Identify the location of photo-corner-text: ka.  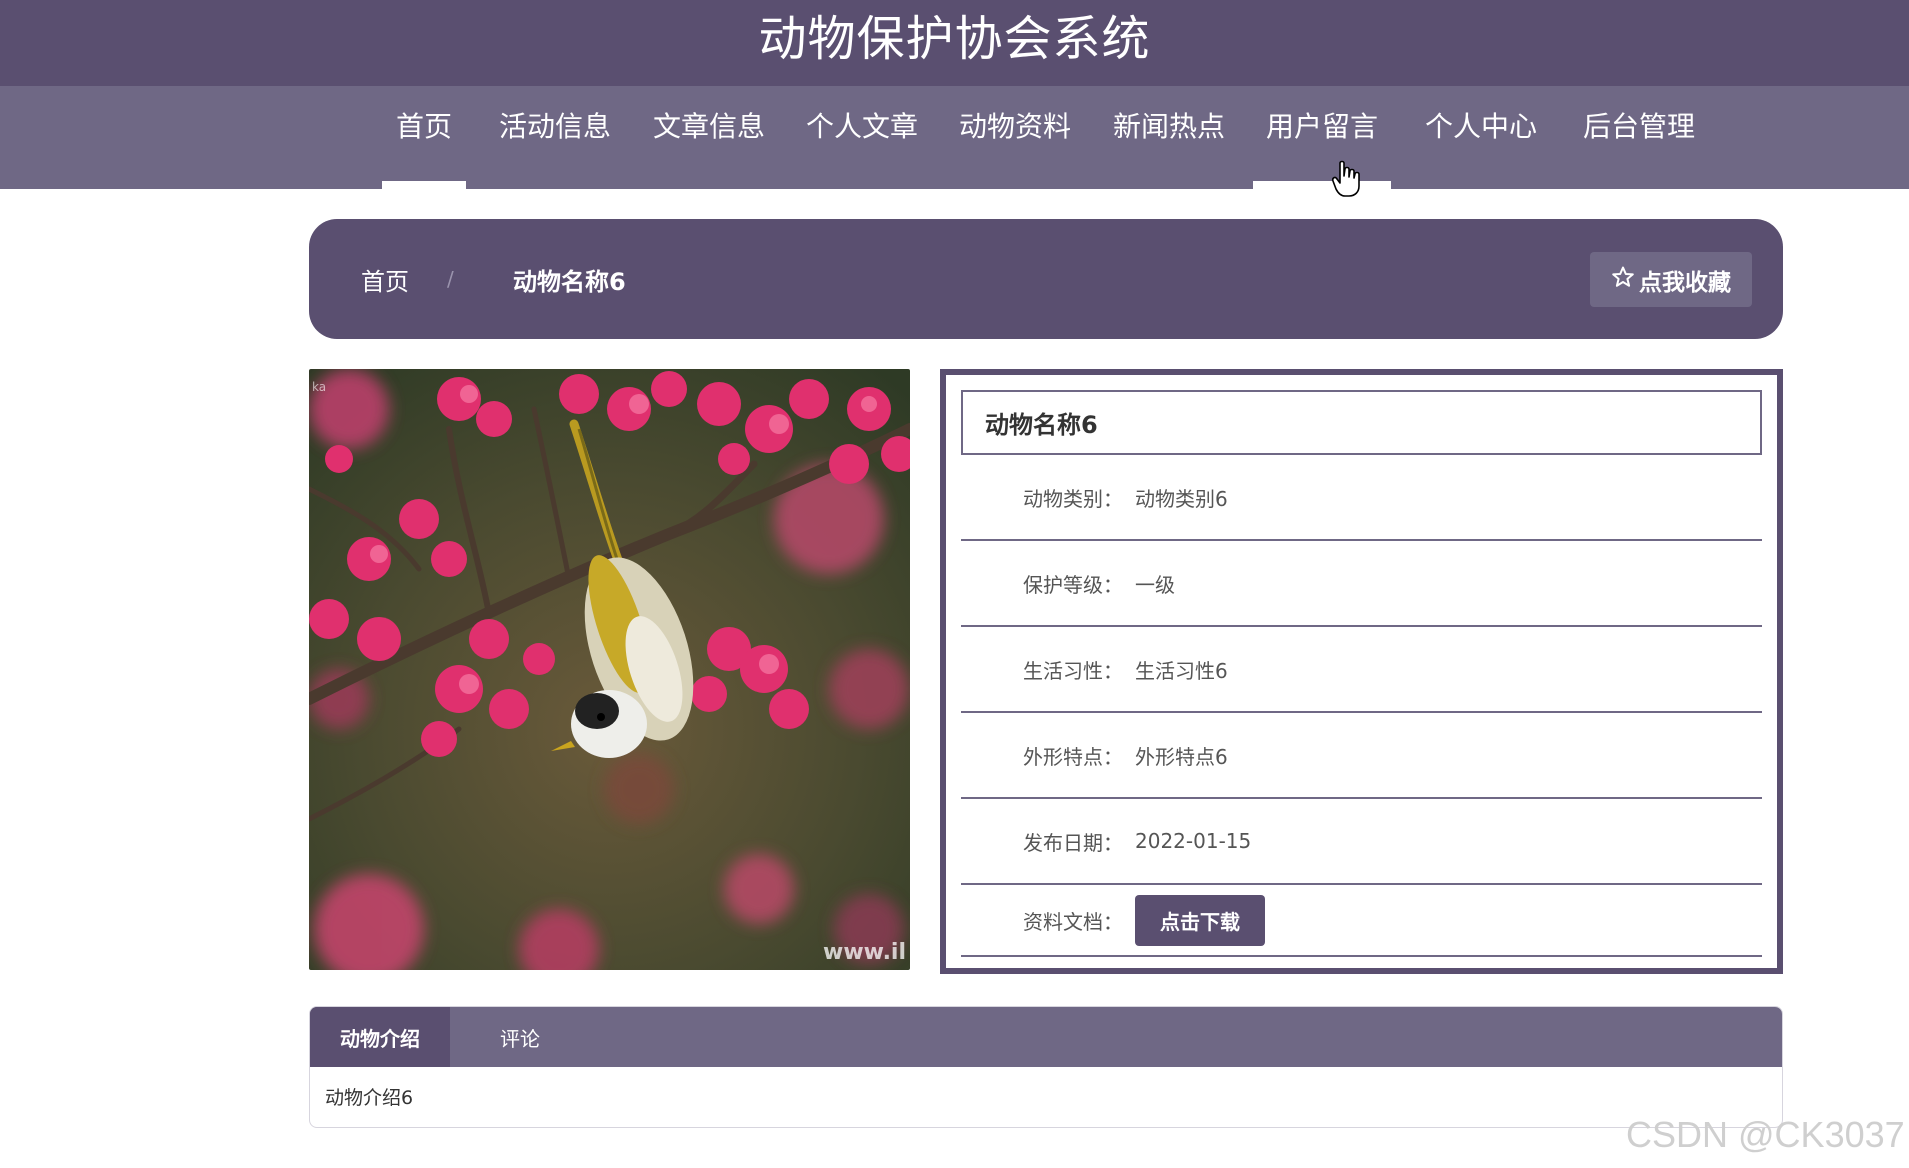
(319, 387).